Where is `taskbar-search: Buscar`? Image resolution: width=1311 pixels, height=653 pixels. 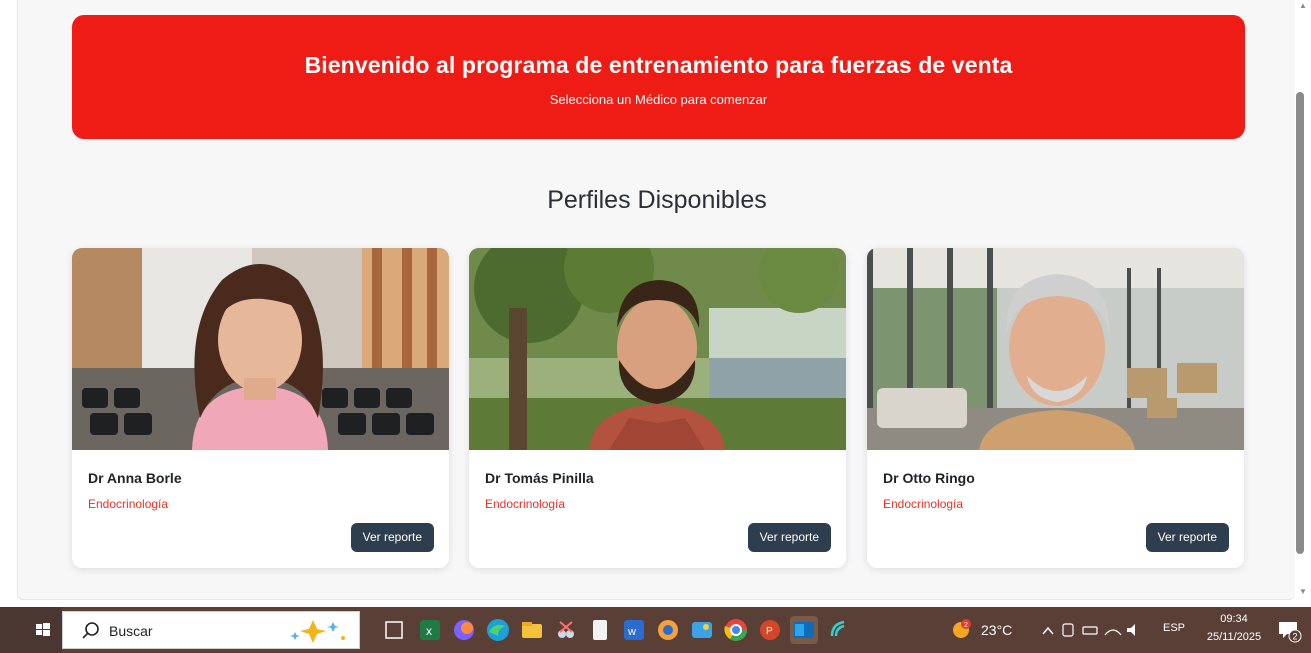 taskbar-search: Buscar is located at coordinates (211, 630).